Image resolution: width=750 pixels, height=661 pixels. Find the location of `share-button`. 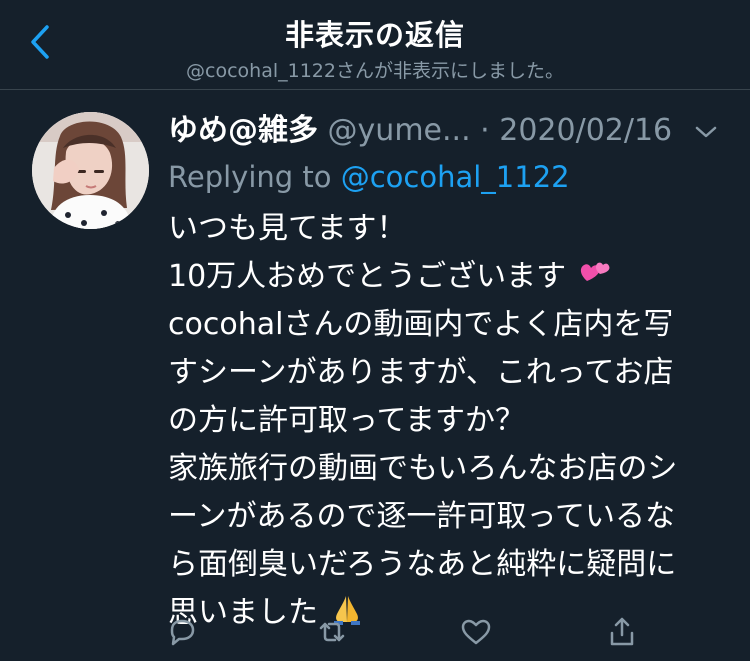

share-button is located at coordinates (622, 632).